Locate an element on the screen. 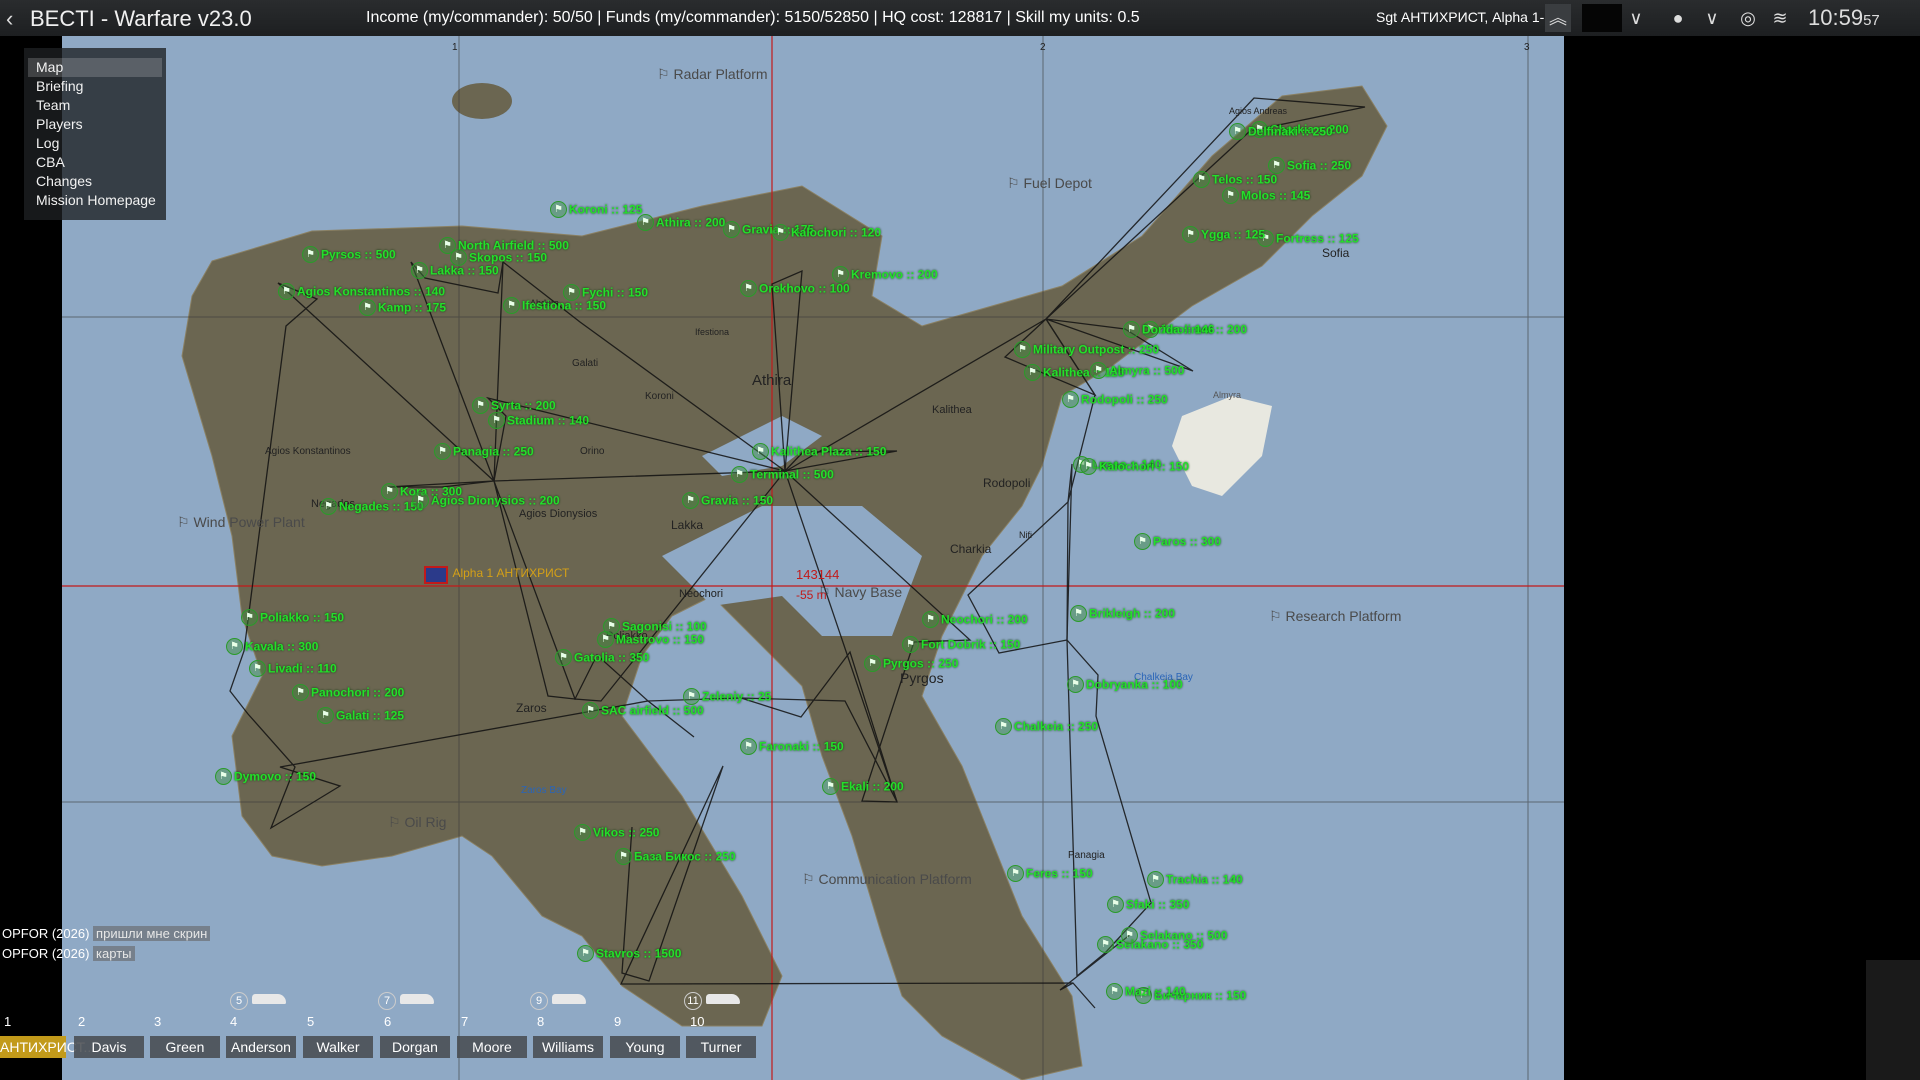  town-flag: ⚑ North Airfield :: 500 is located at coordinates (504, 245).